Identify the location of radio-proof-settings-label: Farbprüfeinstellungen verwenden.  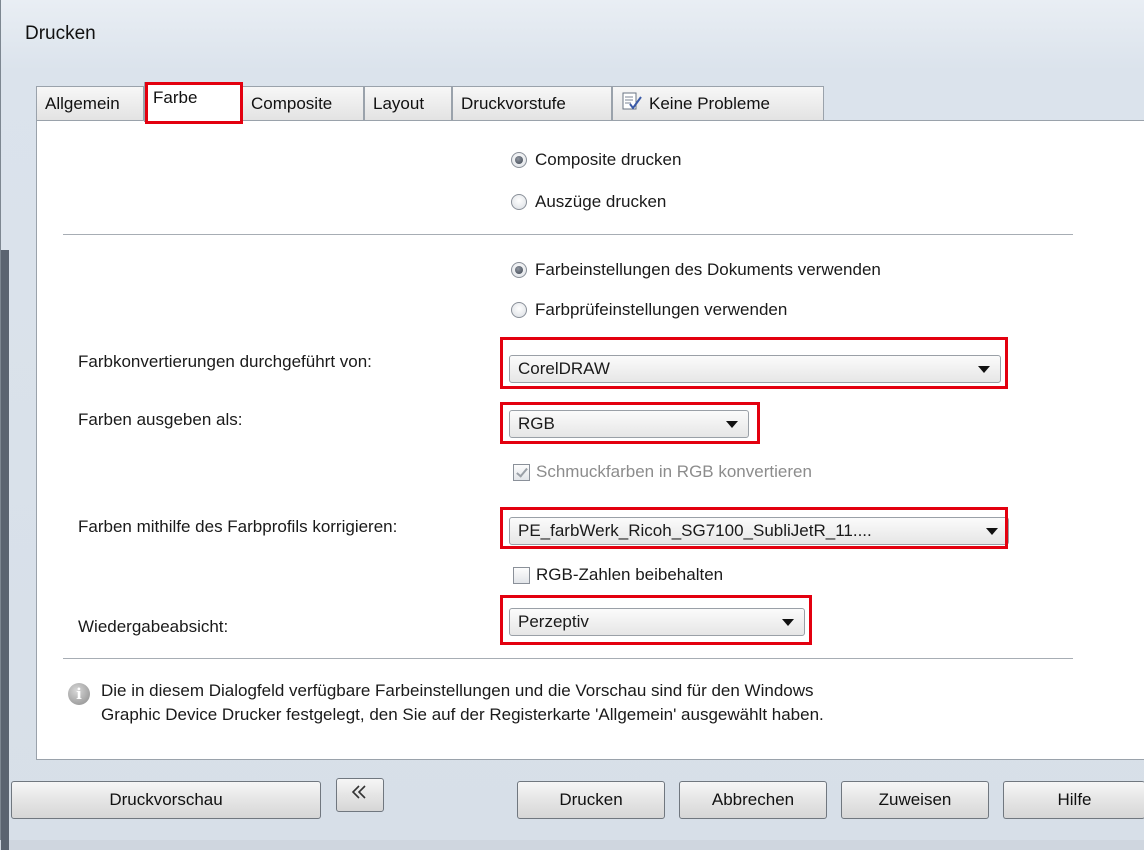
(661, 309).